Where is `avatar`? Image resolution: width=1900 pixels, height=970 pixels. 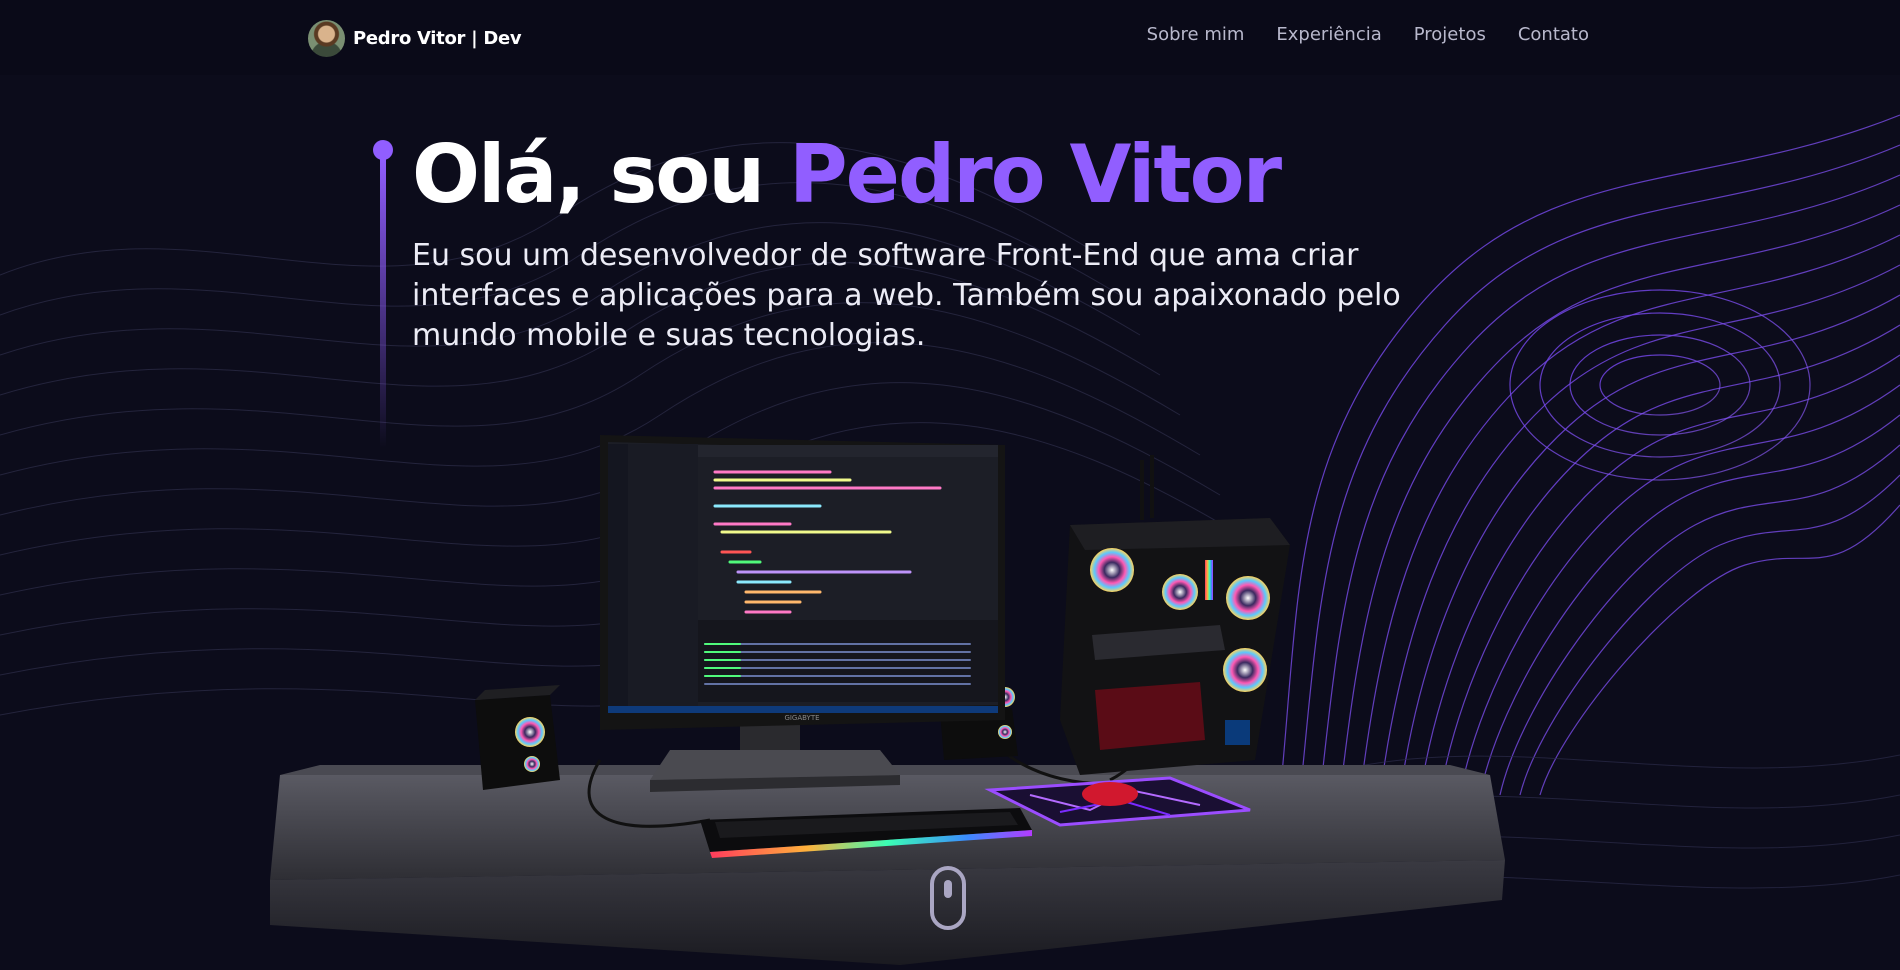 avatar is located at coordinates (326, 38).